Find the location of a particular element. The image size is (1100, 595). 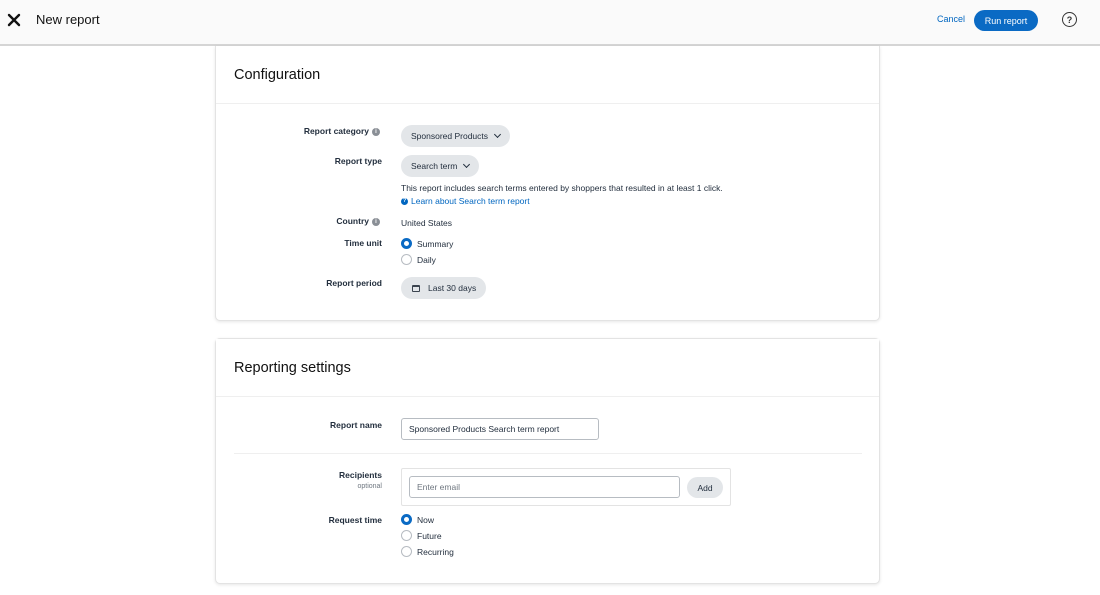

time-unit-label: Time unit is located at coordinates (363, 243).